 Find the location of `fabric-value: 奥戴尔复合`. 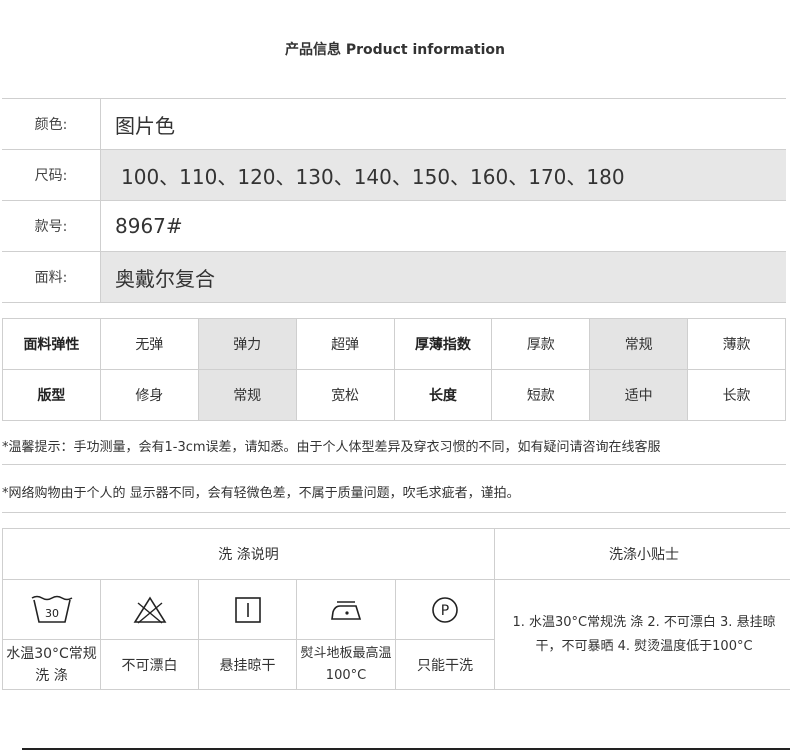

fabric-value: 奥戴尔复合 is located at coordinates (165, 278).